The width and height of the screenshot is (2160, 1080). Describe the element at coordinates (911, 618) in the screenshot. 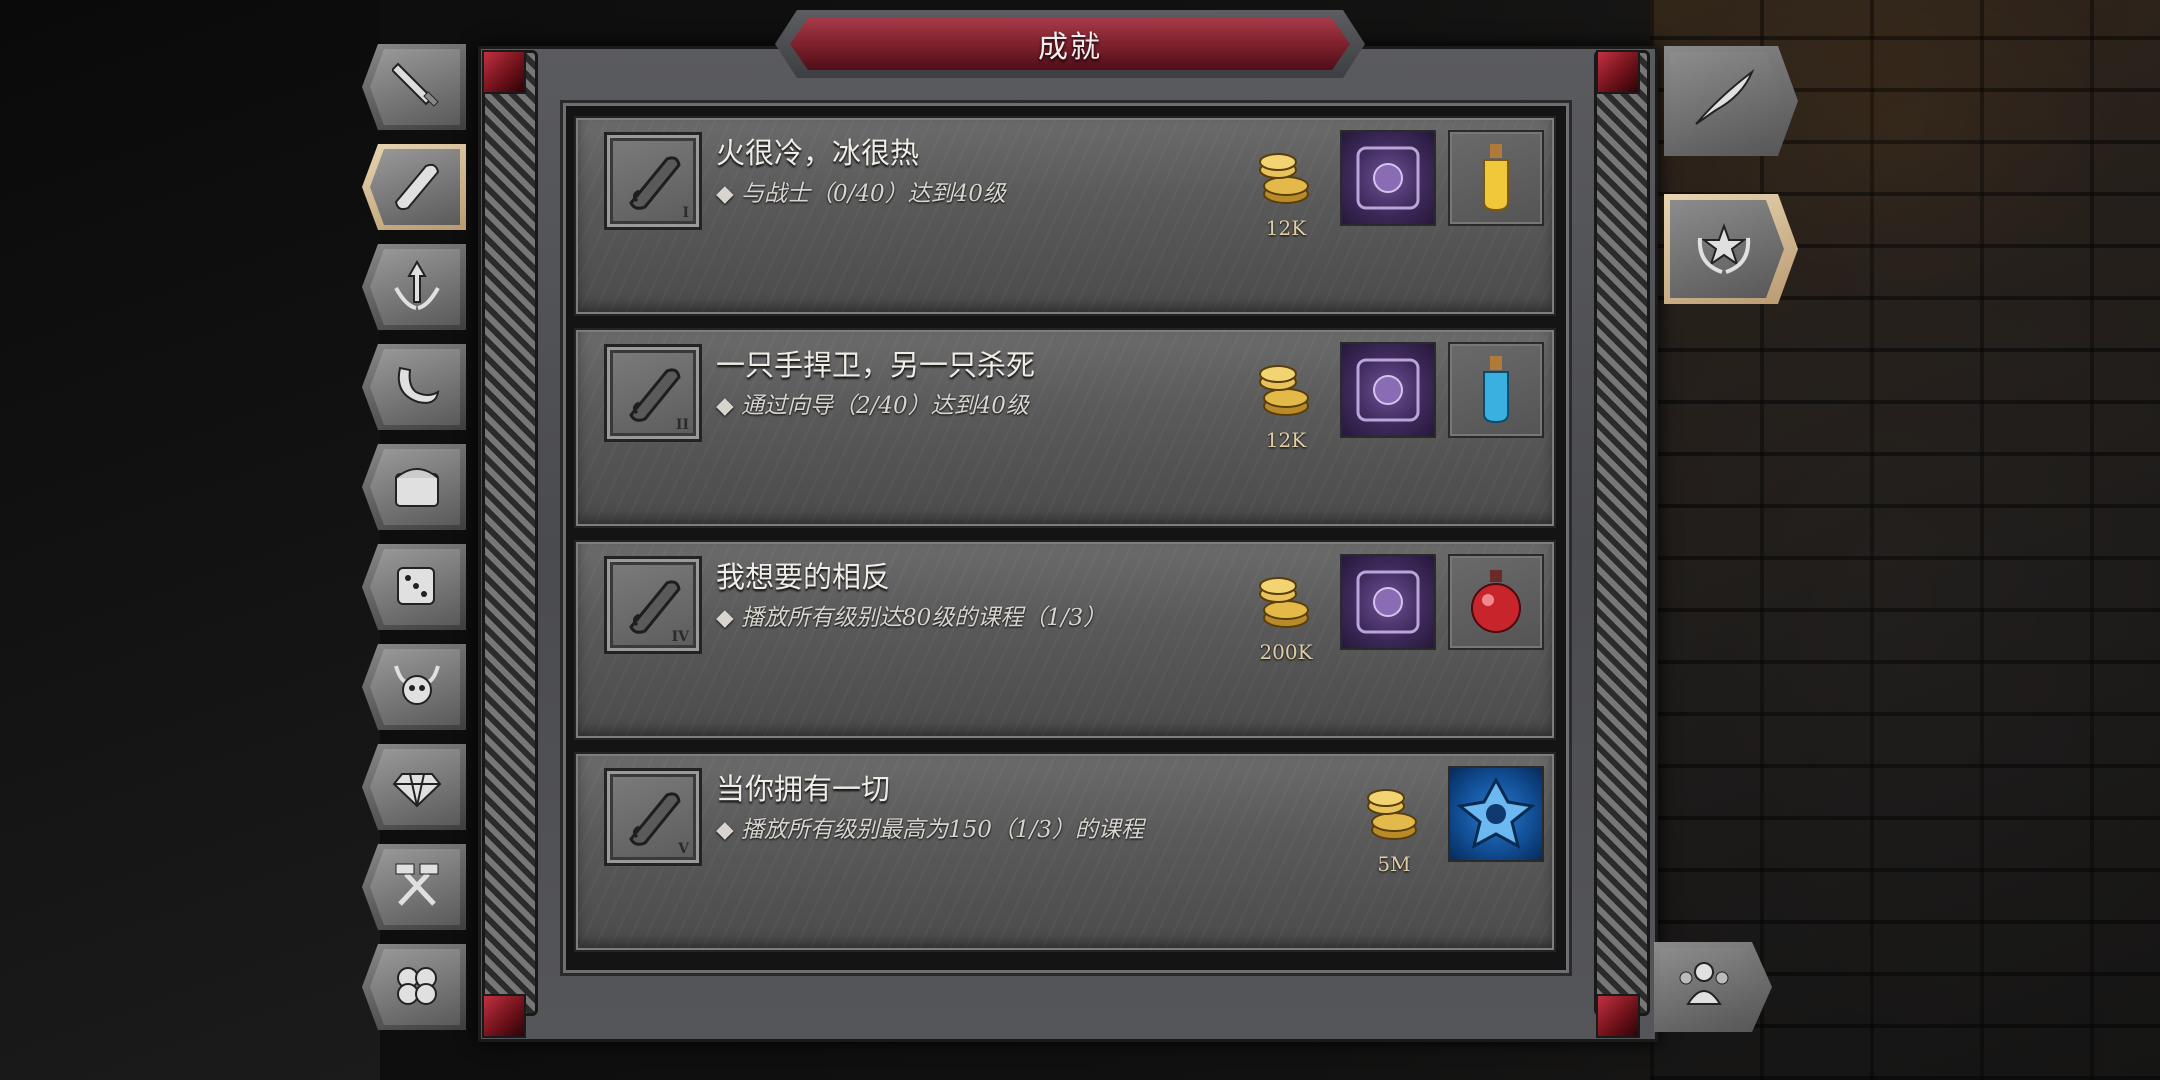

I see `achievement-requirement: ◆ 播放所有级别达80级的课程（1/3）` at that location.